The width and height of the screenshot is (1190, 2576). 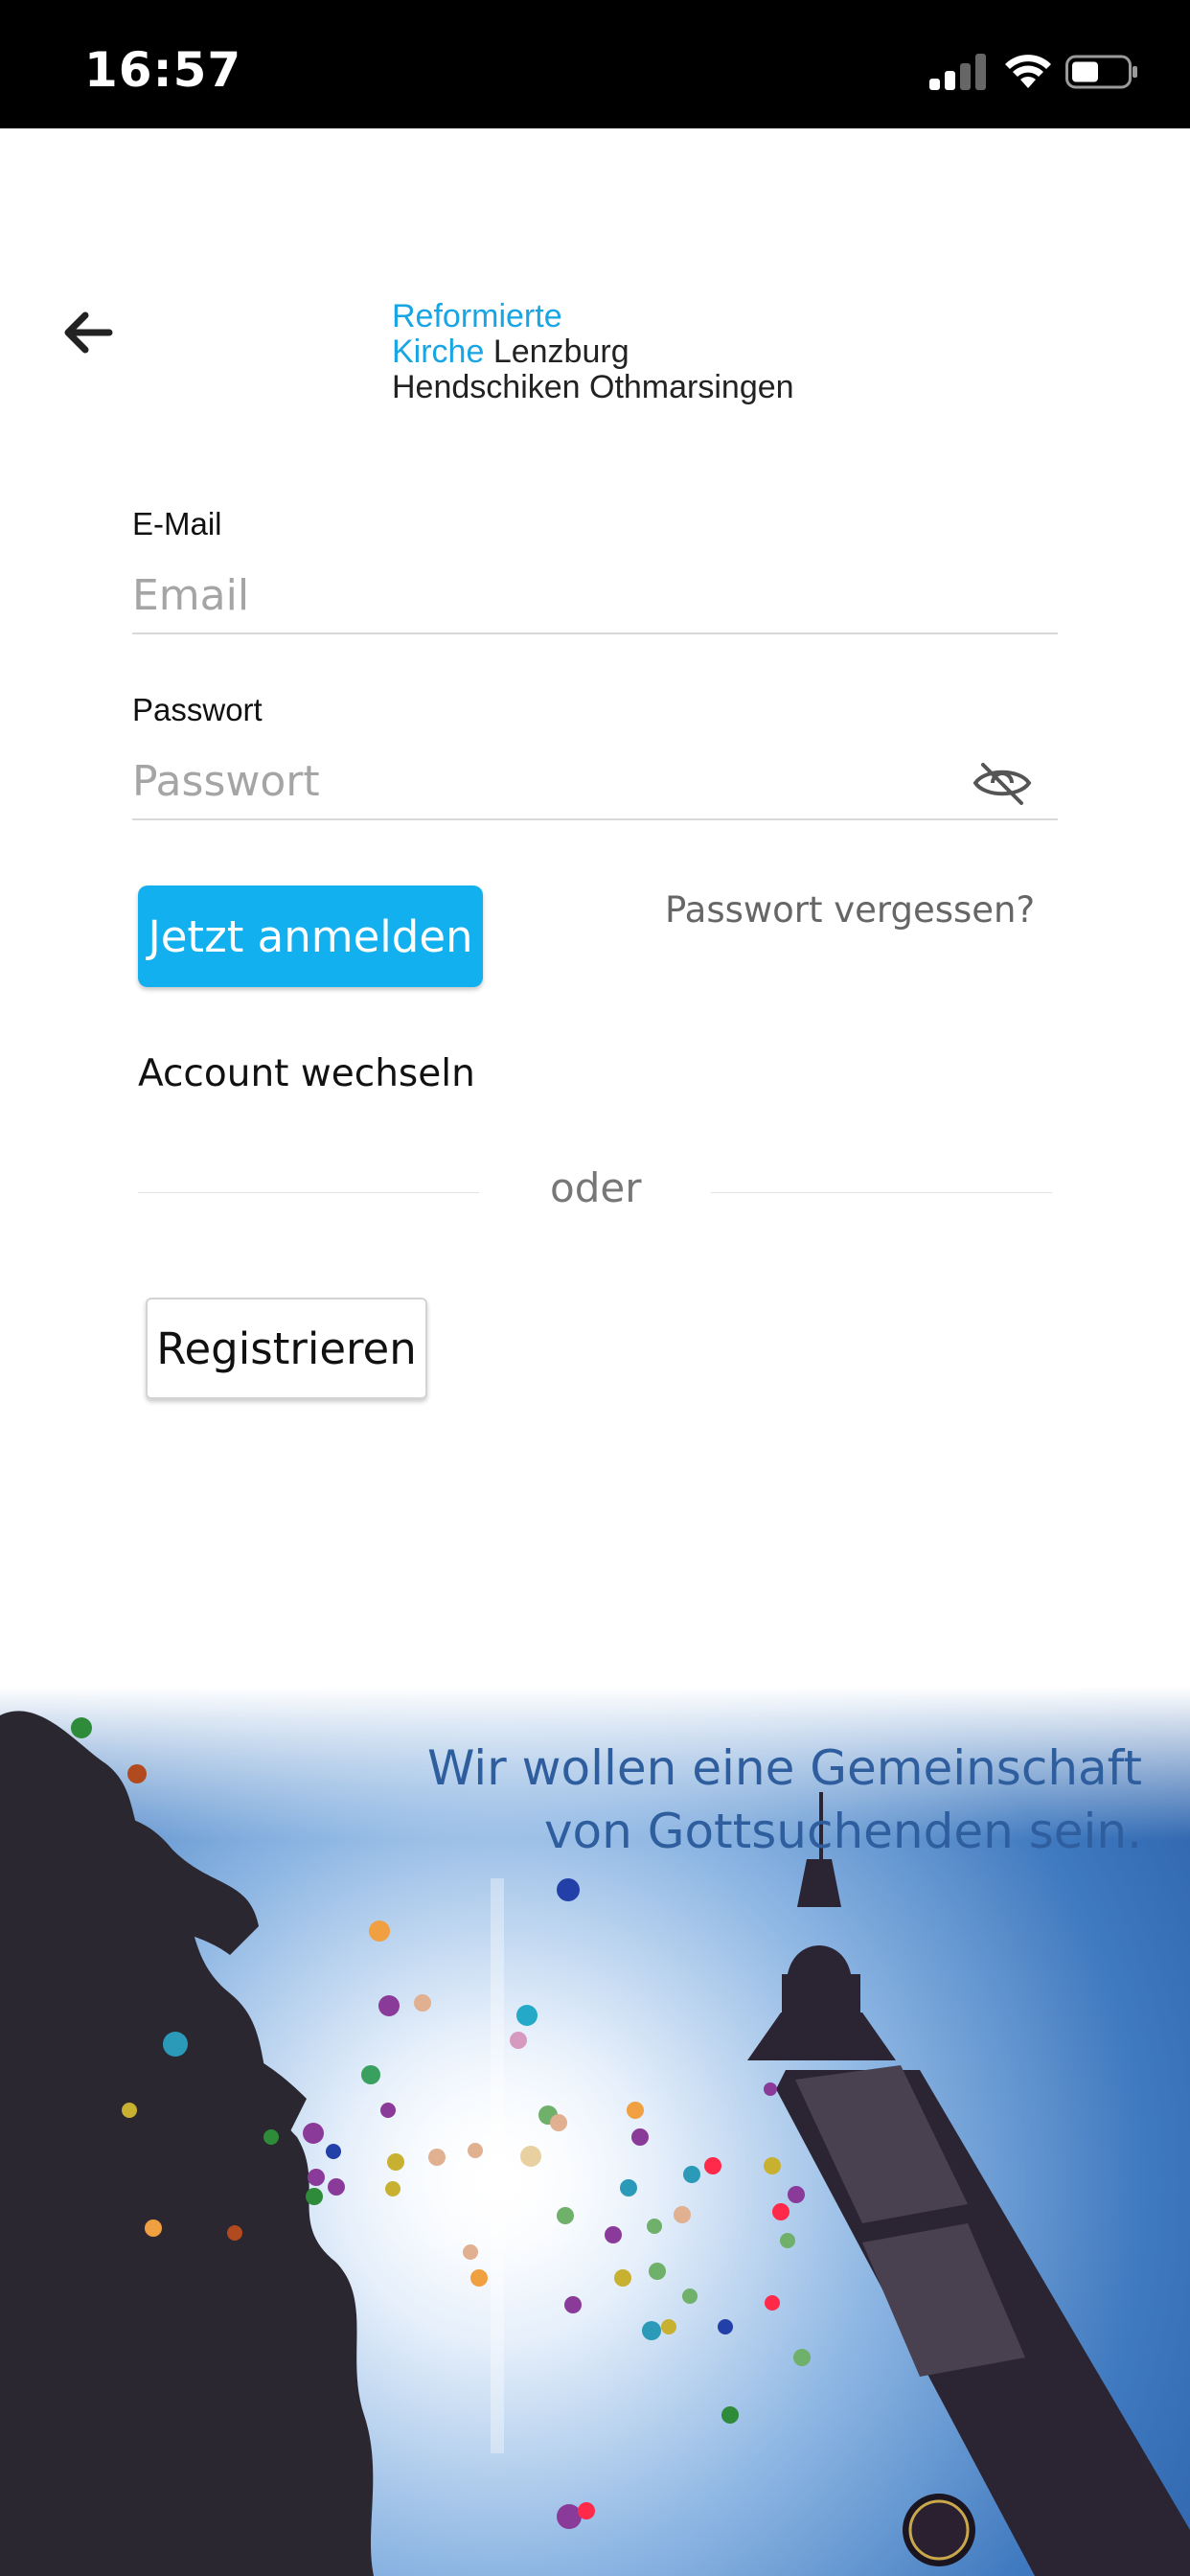 What do you see at coordinates (842, 1832) in the screenshot?
I see `slogan-line2: von Gottsuchenden sein.` at bounding box center [842, 1832].